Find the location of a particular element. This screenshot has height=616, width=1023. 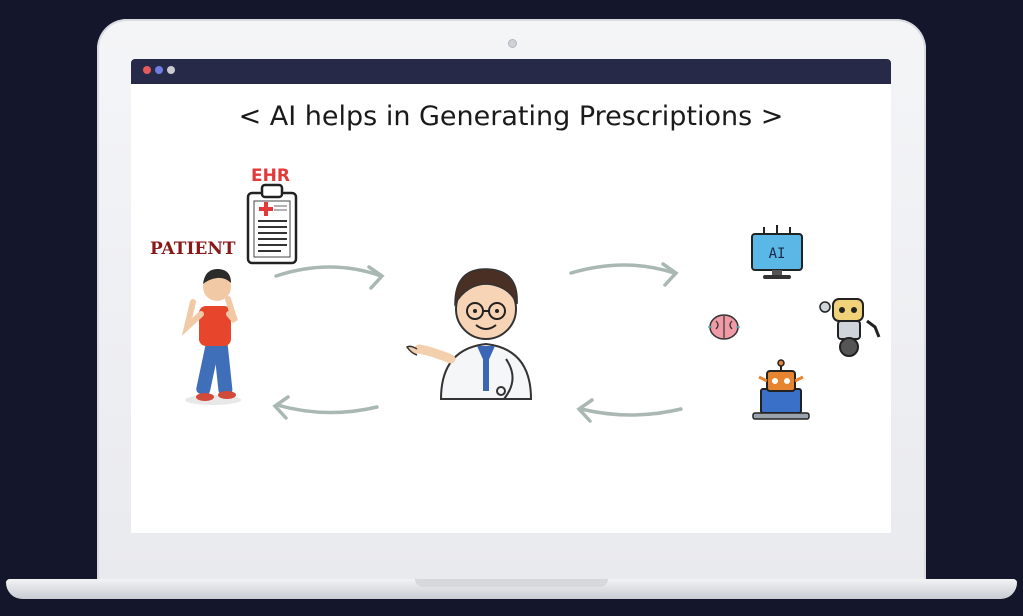

brain-icon is located at coordinates (724, 327).